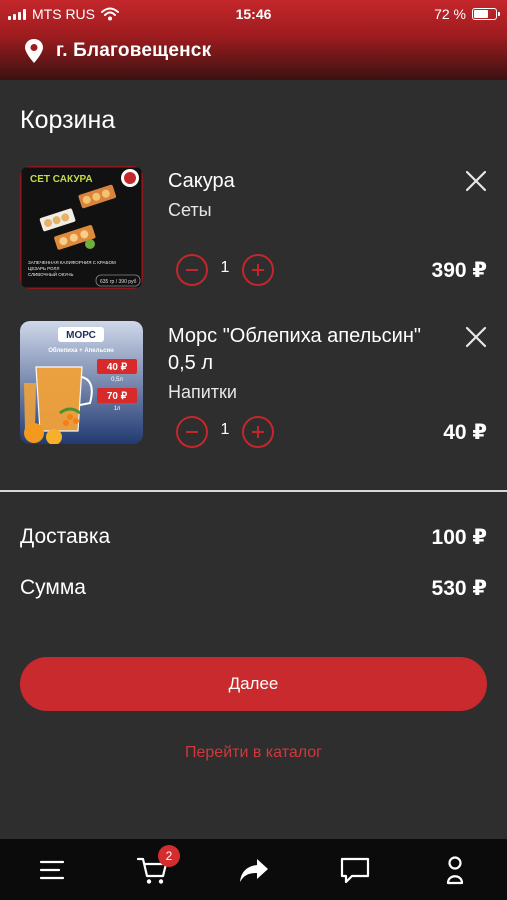 The width and height of the screenshot is (507, 900). Describe the element at coordinates (68, 120) in the screenshot. I see `page-title: Корзина` at that location.